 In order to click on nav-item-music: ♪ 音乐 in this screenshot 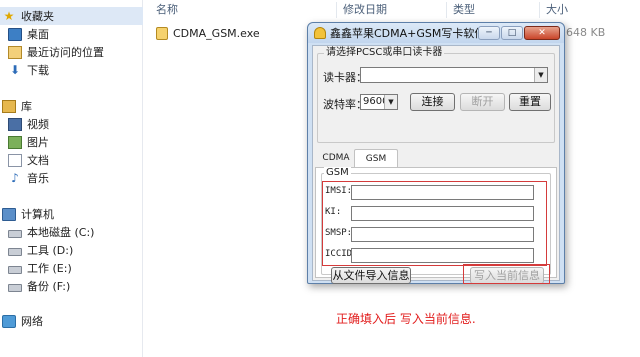, I will do `click(71, 178)`.